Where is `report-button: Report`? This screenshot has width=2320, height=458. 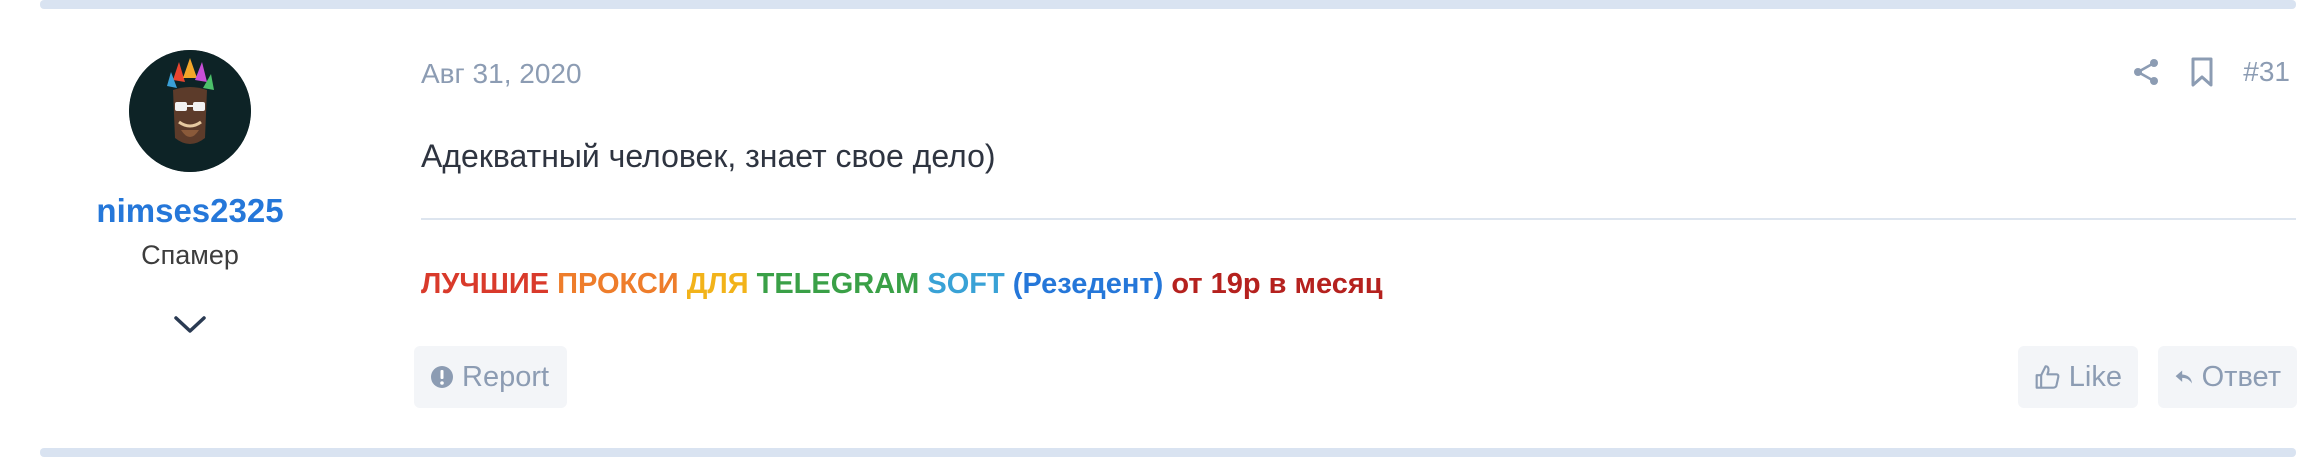
report-button: Report is located at coordinates (490, 377).